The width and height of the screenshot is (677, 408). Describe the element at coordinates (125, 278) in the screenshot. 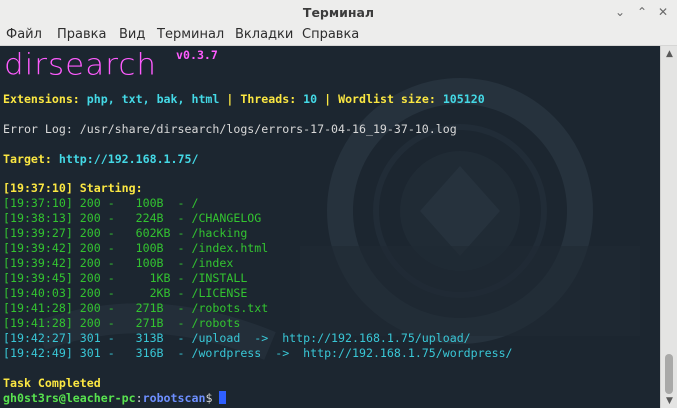

I see `result-line: [19:39:45] 200 - 1KB - /INSTALL` at that location.